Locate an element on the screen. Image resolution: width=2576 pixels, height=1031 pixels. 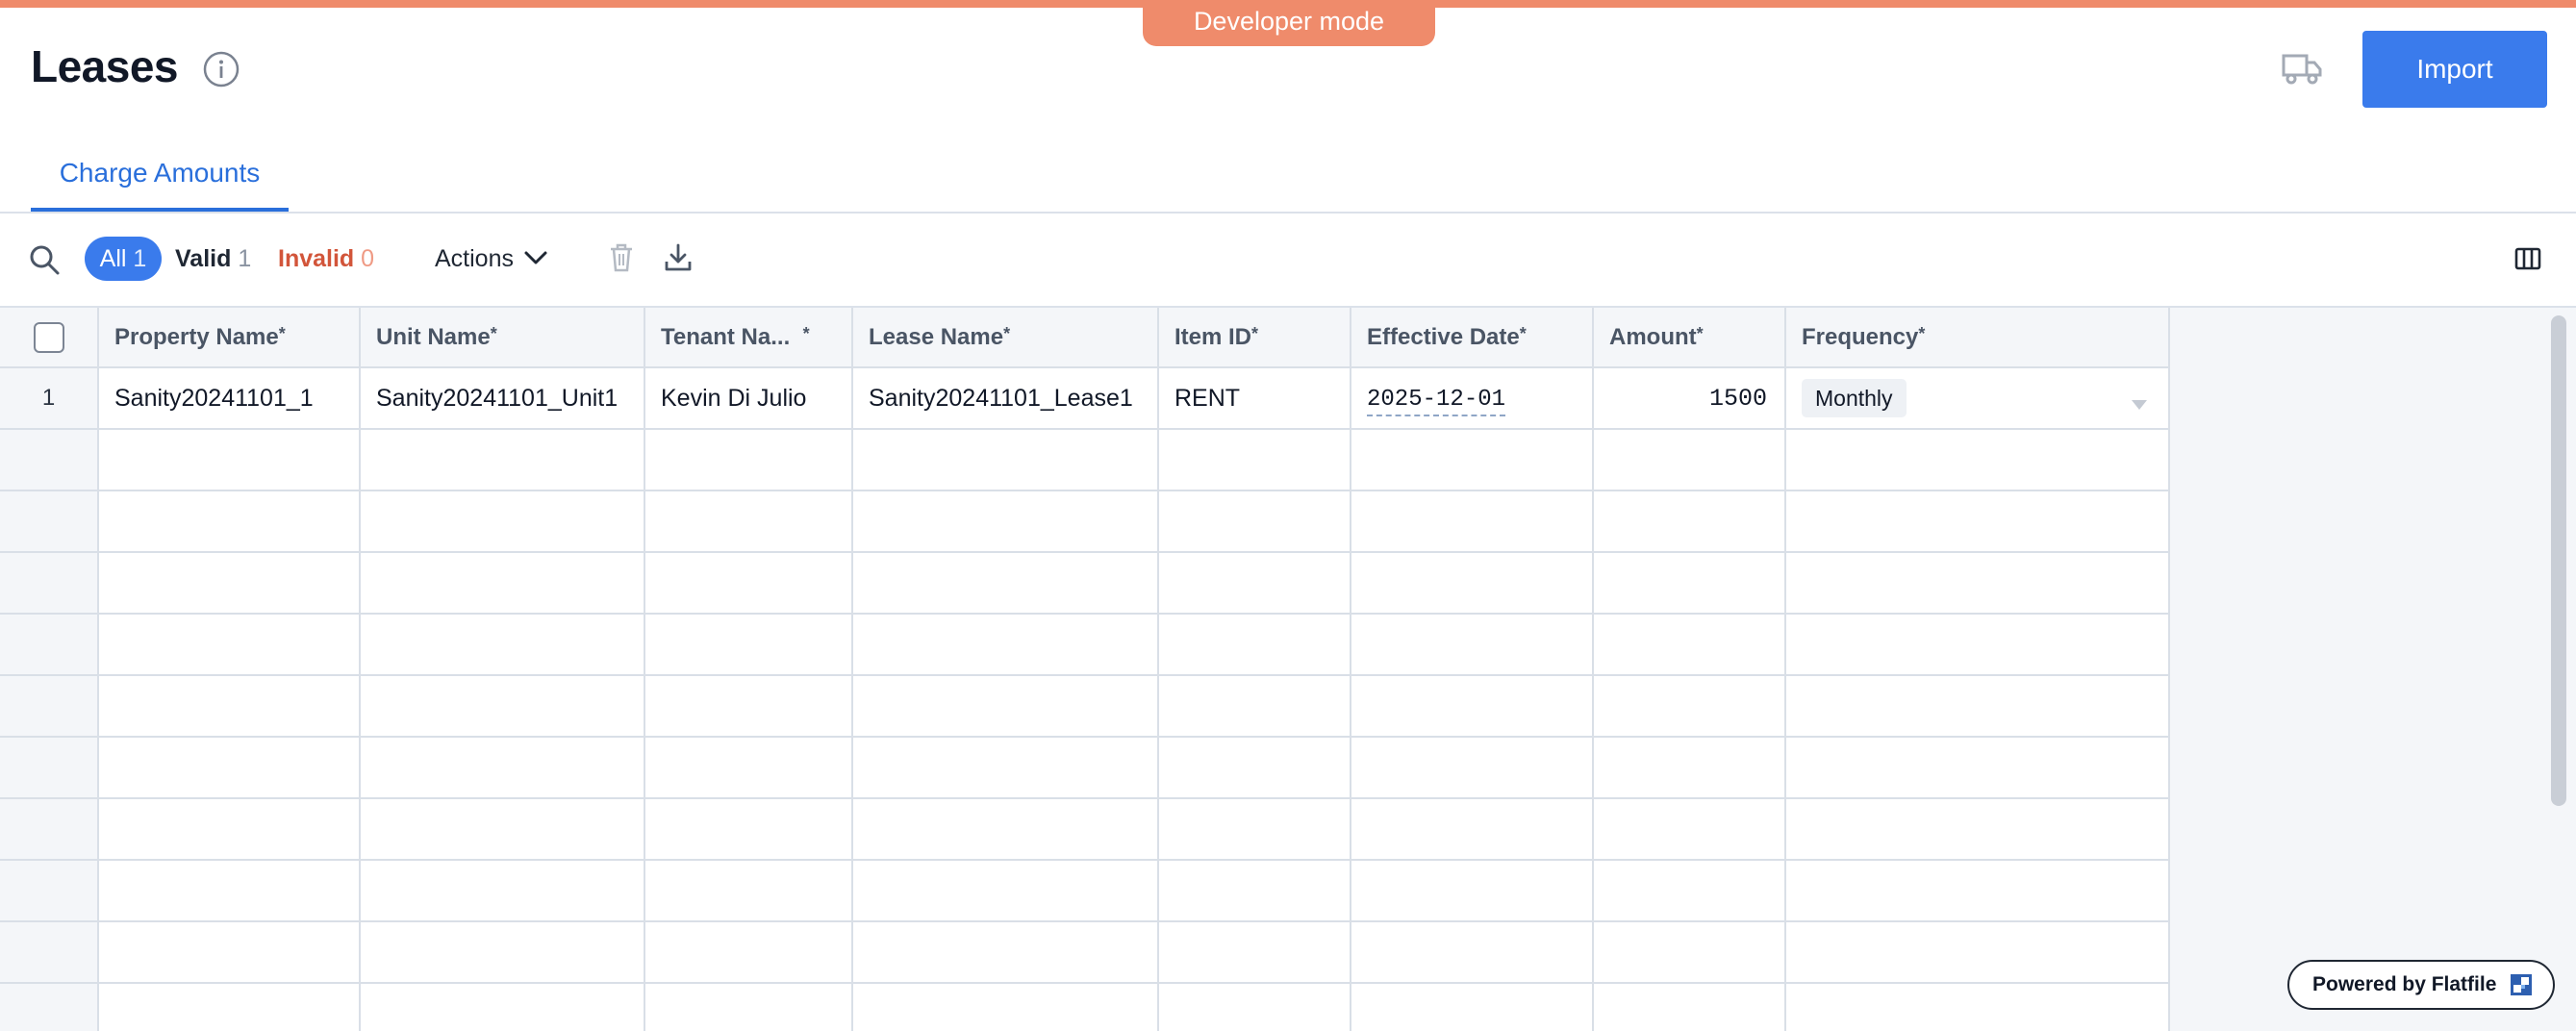
cell-tenant-name: Kevin Di Julio is located at coordinates (748, 398).